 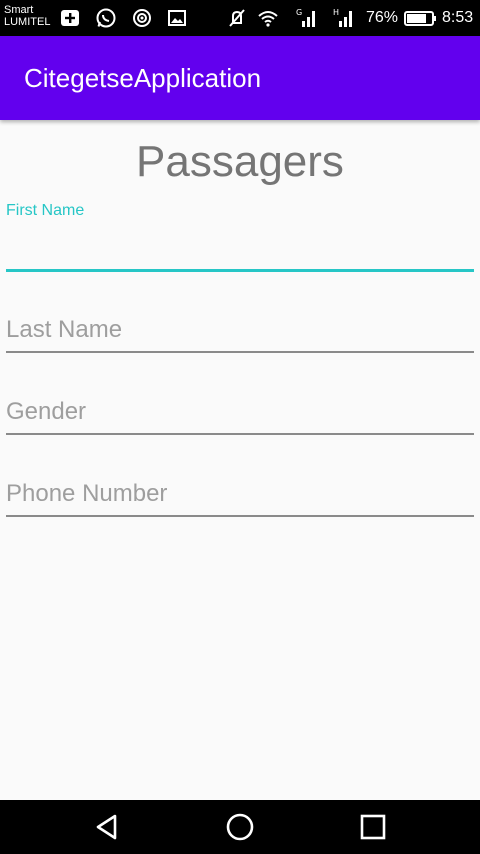 What do you see at coordinates (237, 18) in the screenshot?
I see `mute-icon` at bounding box center [237, 18].